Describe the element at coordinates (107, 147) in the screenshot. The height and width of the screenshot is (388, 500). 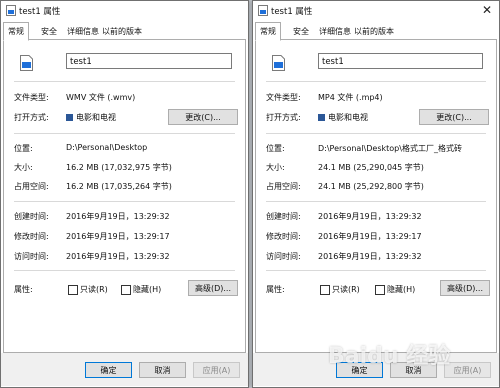
I see `location-value: D:\Personal\Desktop` at that location.